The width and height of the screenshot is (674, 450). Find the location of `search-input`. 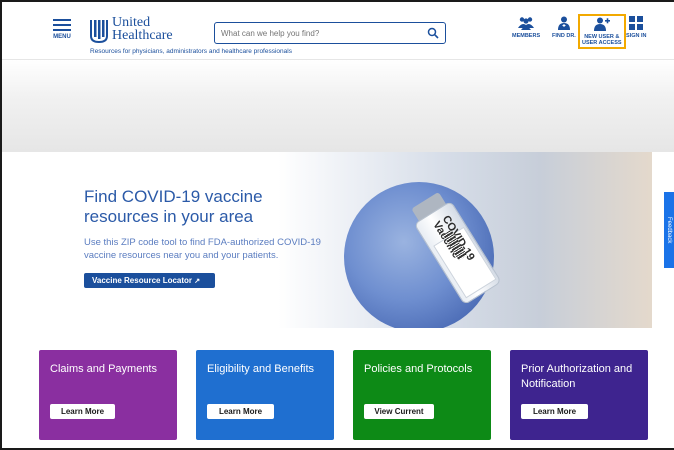

search-input is located at coordinates (321, 33).